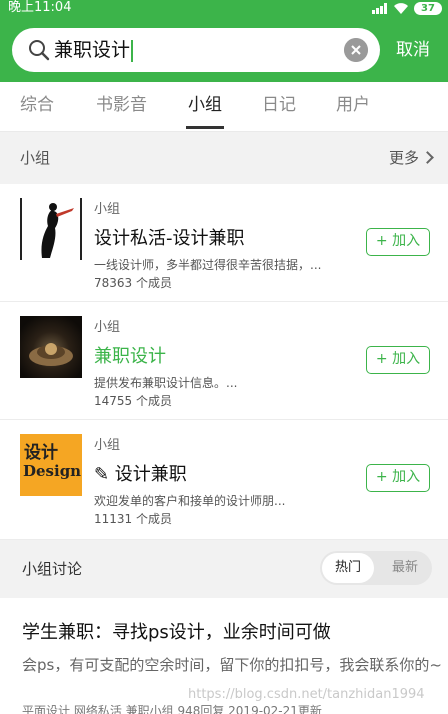  I want to click on groups-section-header: 小组 更多, so click(224, 158).